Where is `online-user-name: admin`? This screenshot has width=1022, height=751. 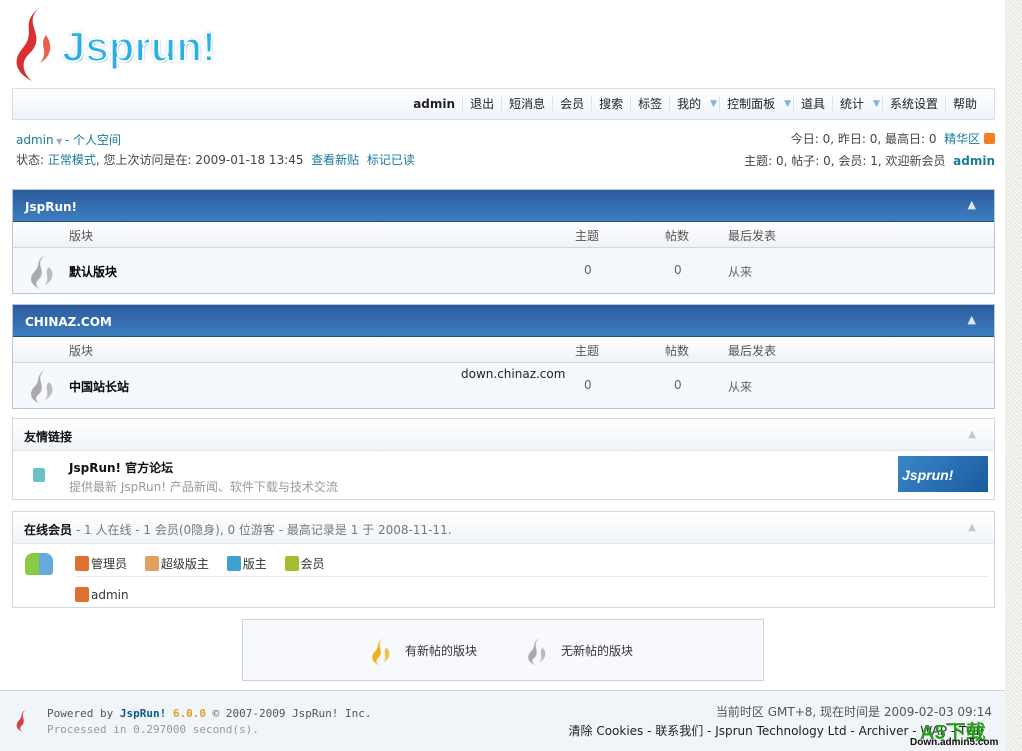 online-user-name: admin is located at coordinates (110, 595).